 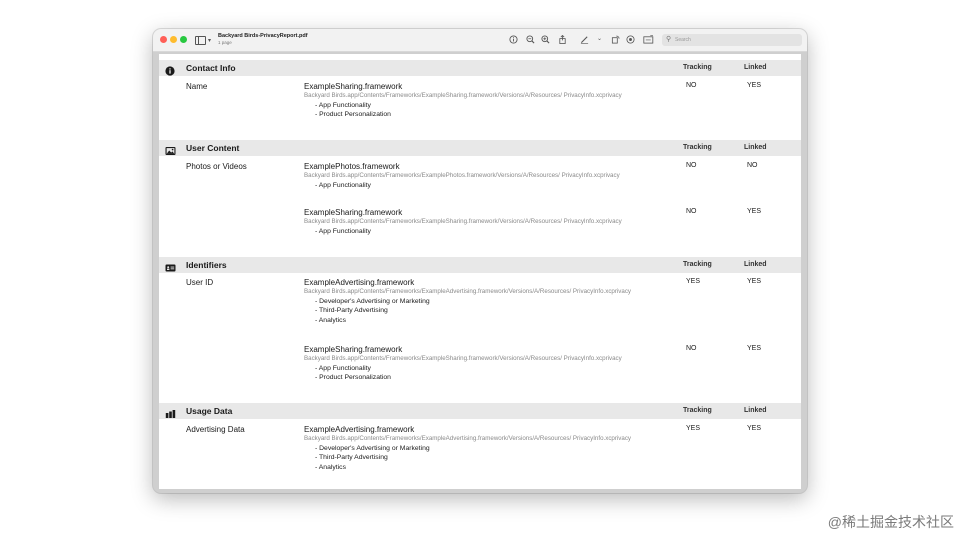 What do you see at coordinates (173, 39) in the screenshot?
I see `minimize-window-button` at bounding box center [173, 39].